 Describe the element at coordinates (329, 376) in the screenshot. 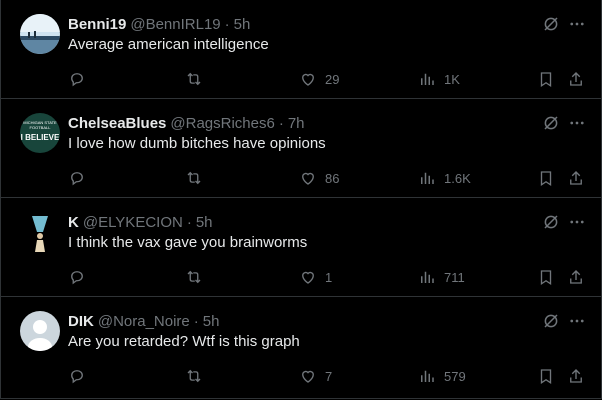

I see `like-count: 7` at that location.